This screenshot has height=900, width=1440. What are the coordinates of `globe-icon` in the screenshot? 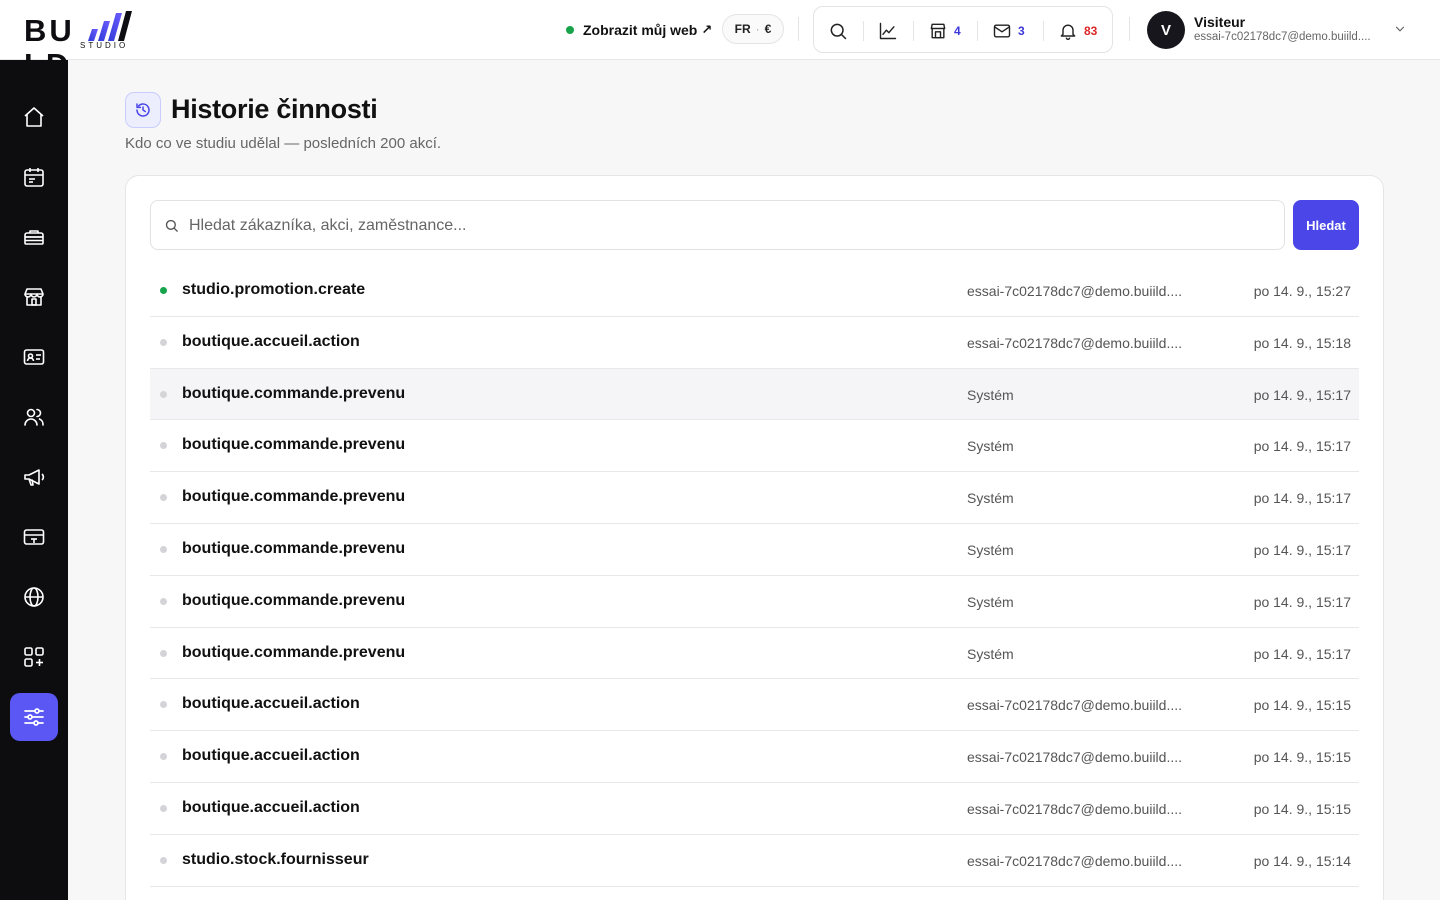 It's located at (34, 597).